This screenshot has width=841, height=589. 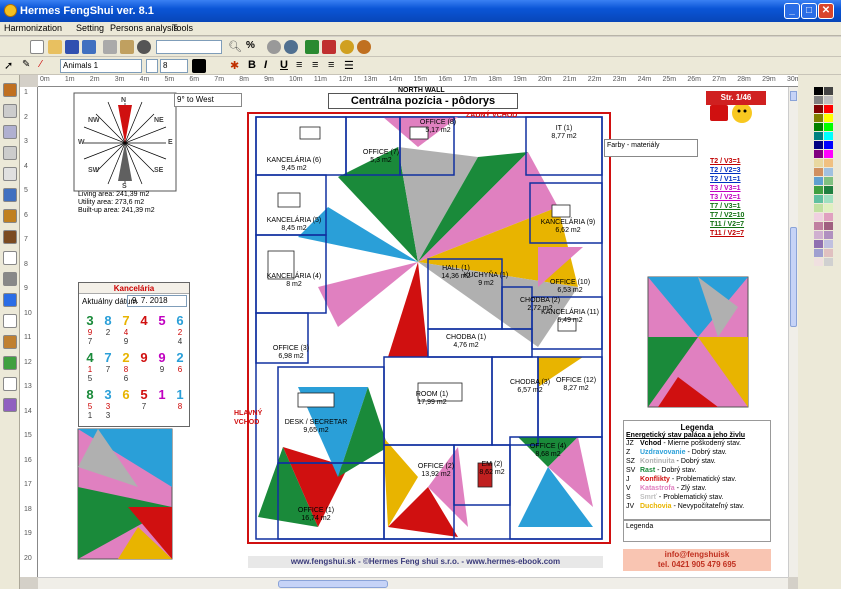 I want to click on new-file-icon, so click(x=37, y=47).